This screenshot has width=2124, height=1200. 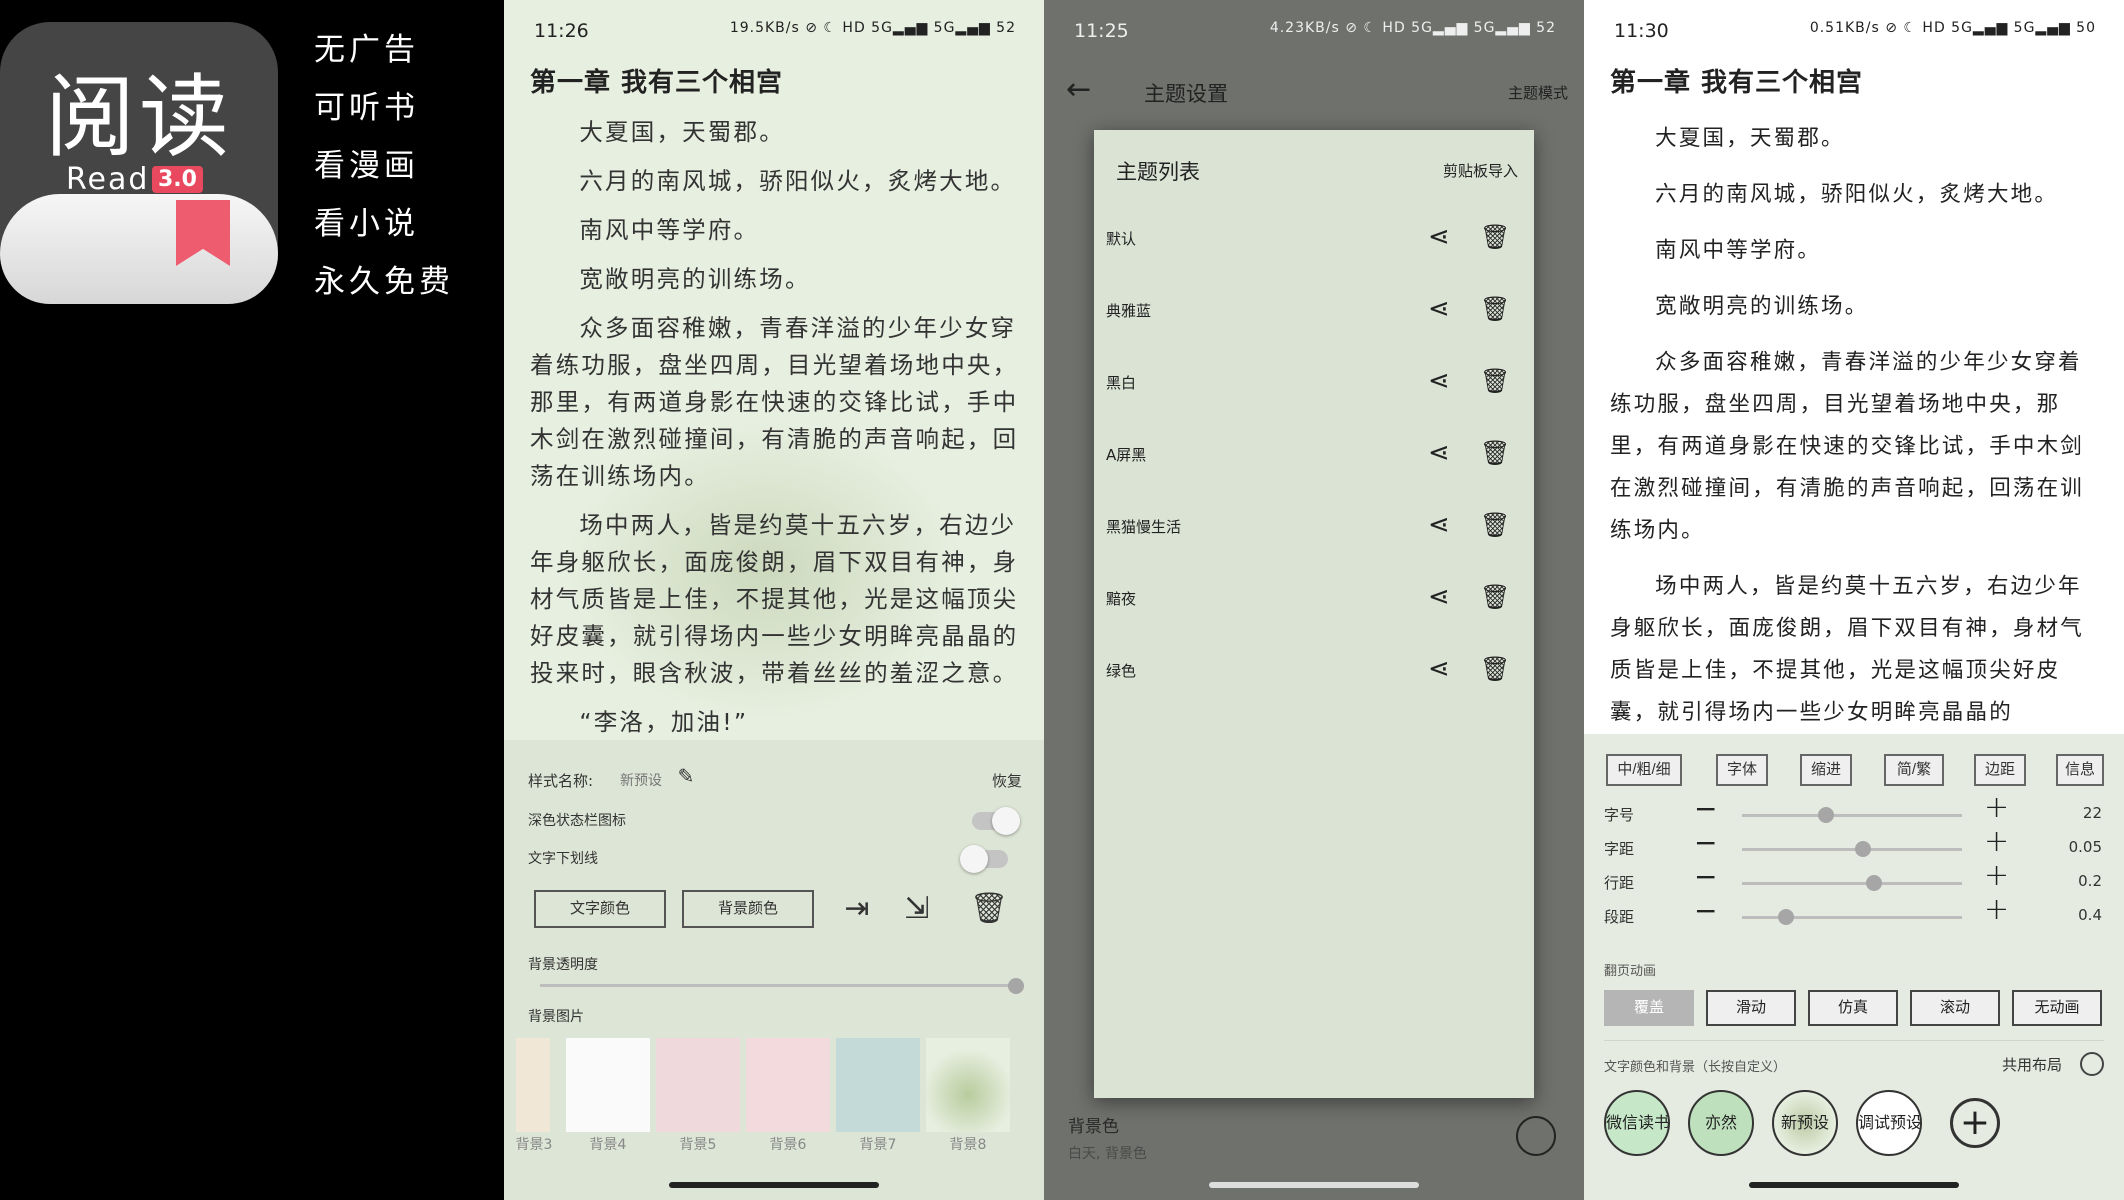 I want to click on edit-icon: ✎, so click(x=686, y=776).